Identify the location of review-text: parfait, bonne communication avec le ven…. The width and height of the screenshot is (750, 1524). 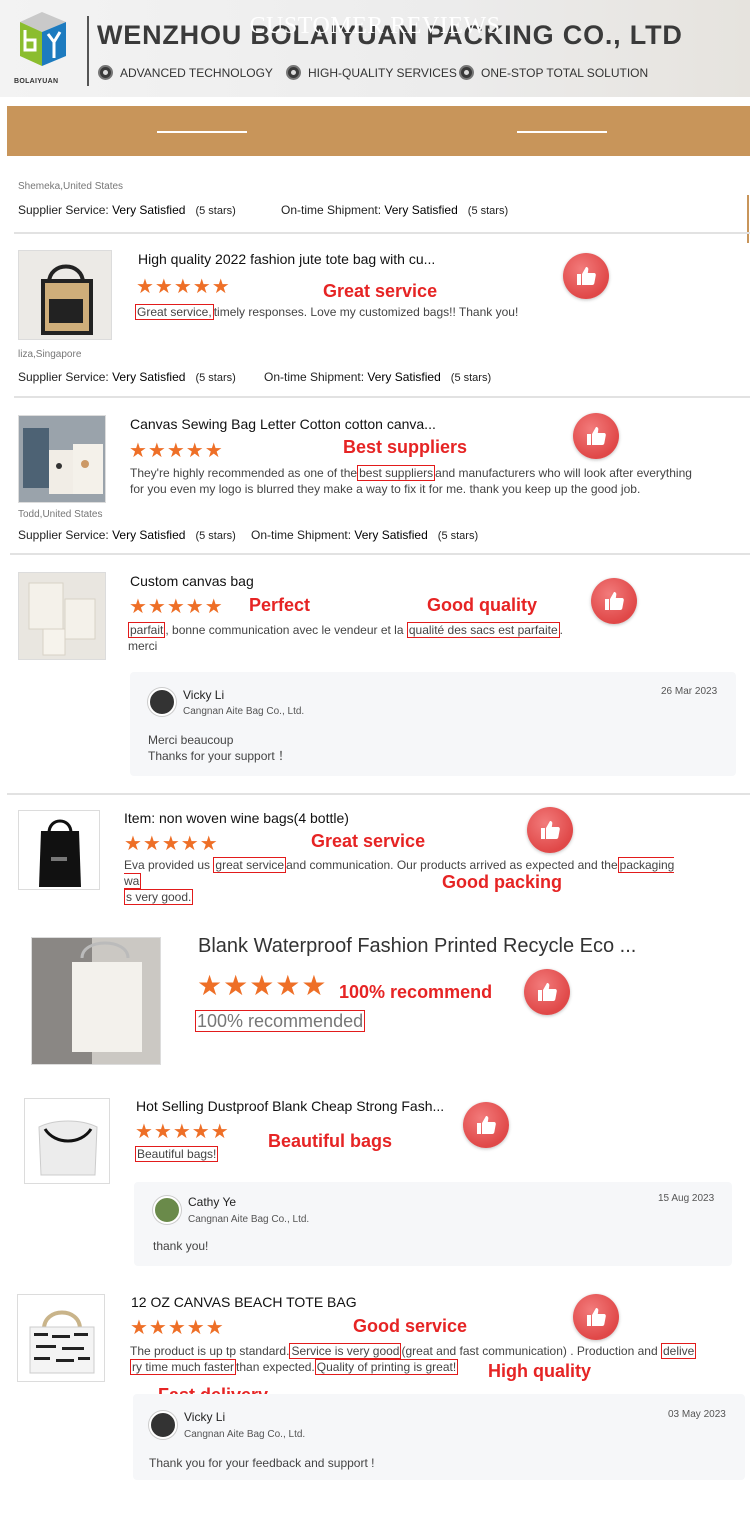
(345, 637).